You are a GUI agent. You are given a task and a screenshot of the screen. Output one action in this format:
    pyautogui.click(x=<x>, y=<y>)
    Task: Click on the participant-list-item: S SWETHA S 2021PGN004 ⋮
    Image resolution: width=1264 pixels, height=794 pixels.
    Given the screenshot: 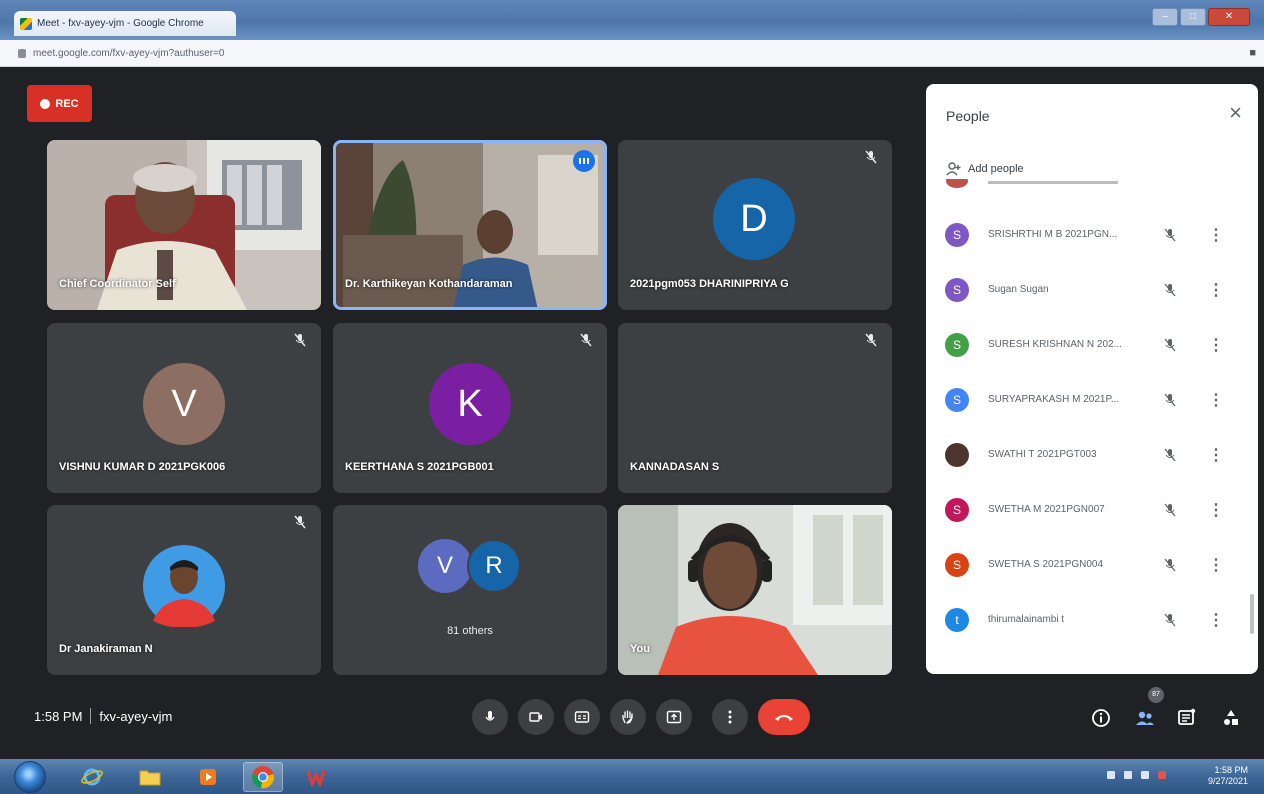 What is the action you would take?
    pyautogui.click(x=1086, y=564)
    